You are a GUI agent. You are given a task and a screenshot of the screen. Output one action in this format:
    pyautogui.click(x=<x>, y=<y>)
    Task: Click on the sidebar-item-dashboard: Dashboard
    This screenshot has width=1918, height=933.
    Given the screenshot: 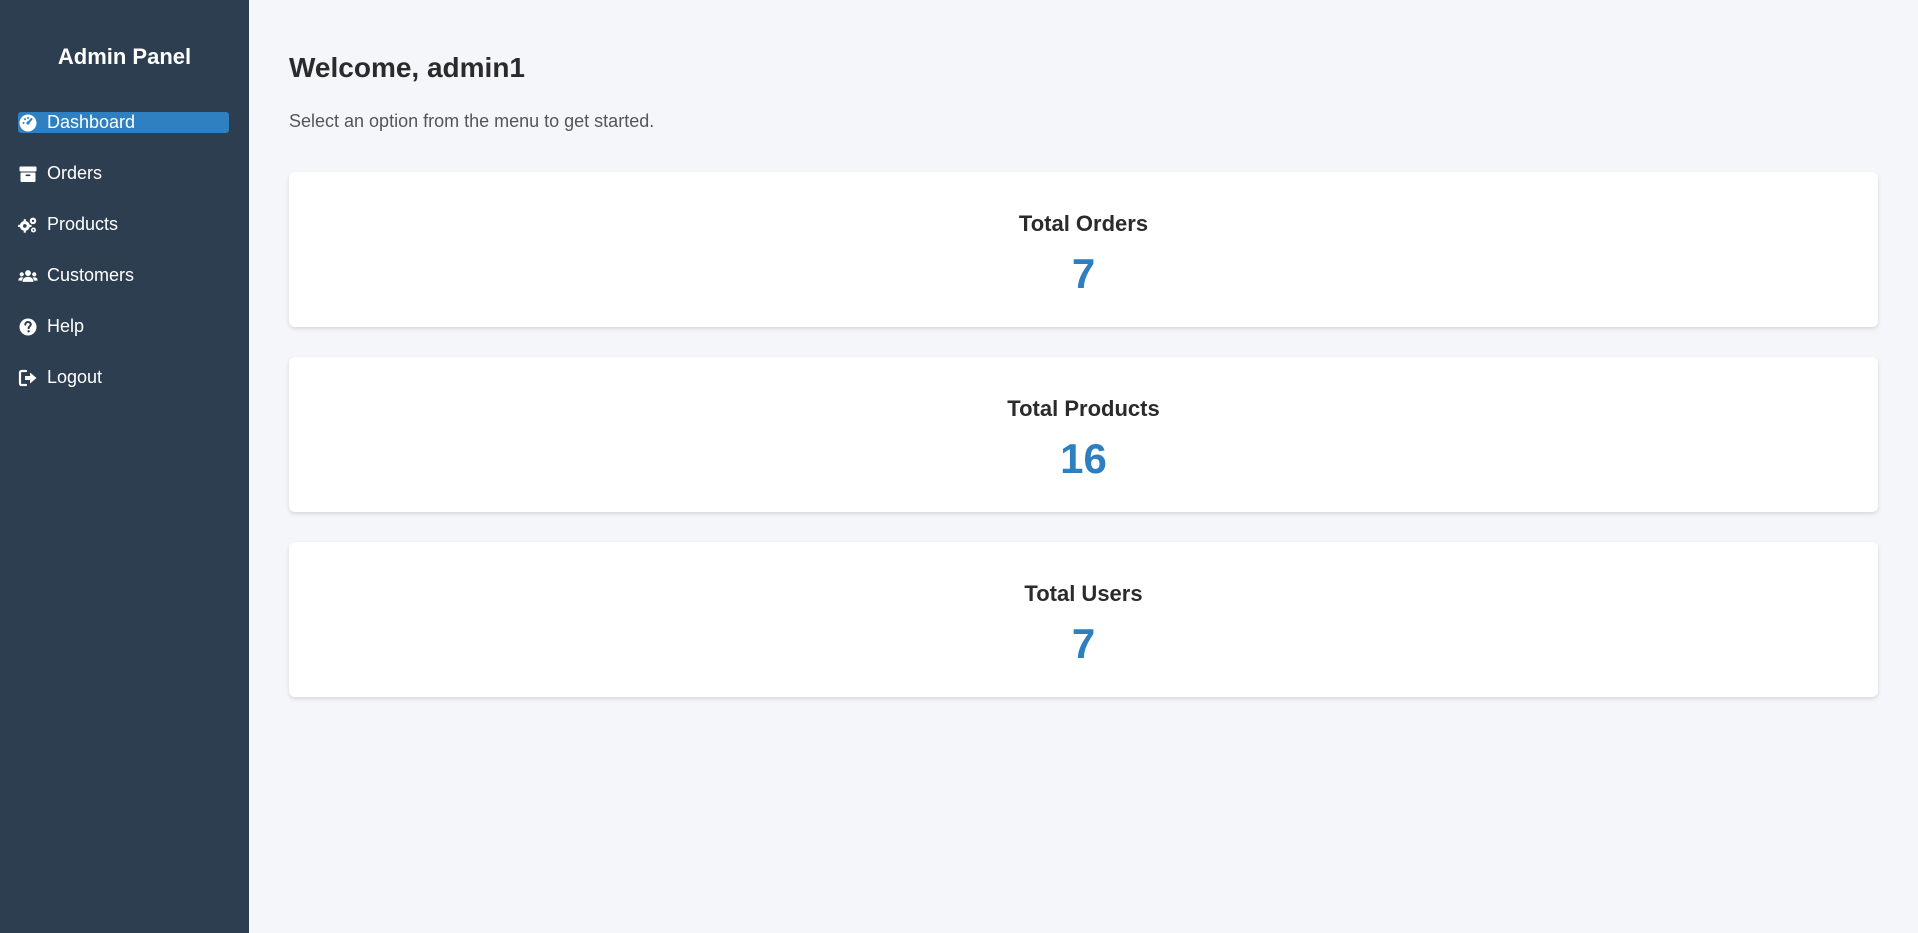 What is the action you would take?
    pyautogui.click(x=123, y=122)
    